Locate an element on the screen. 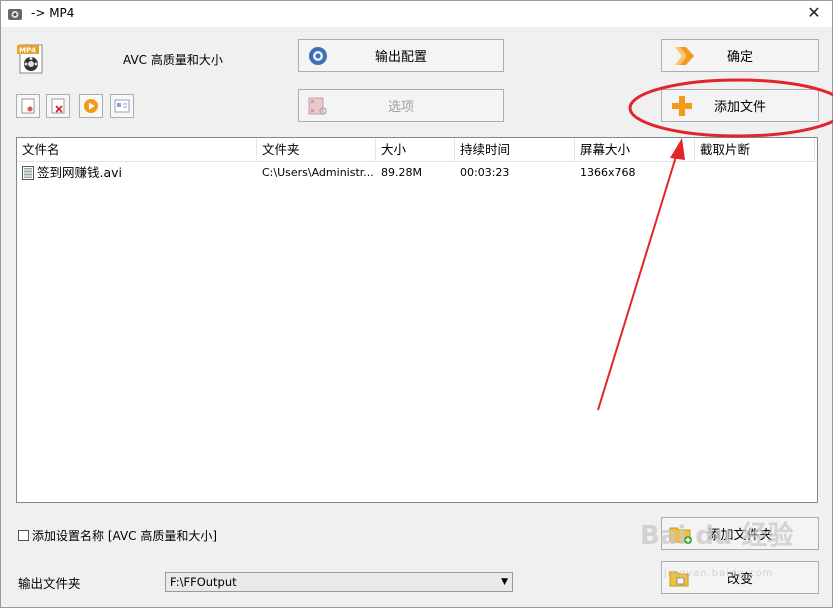  cell-filename: 签到网赚钱.avi is located at coordinates (80, 172).